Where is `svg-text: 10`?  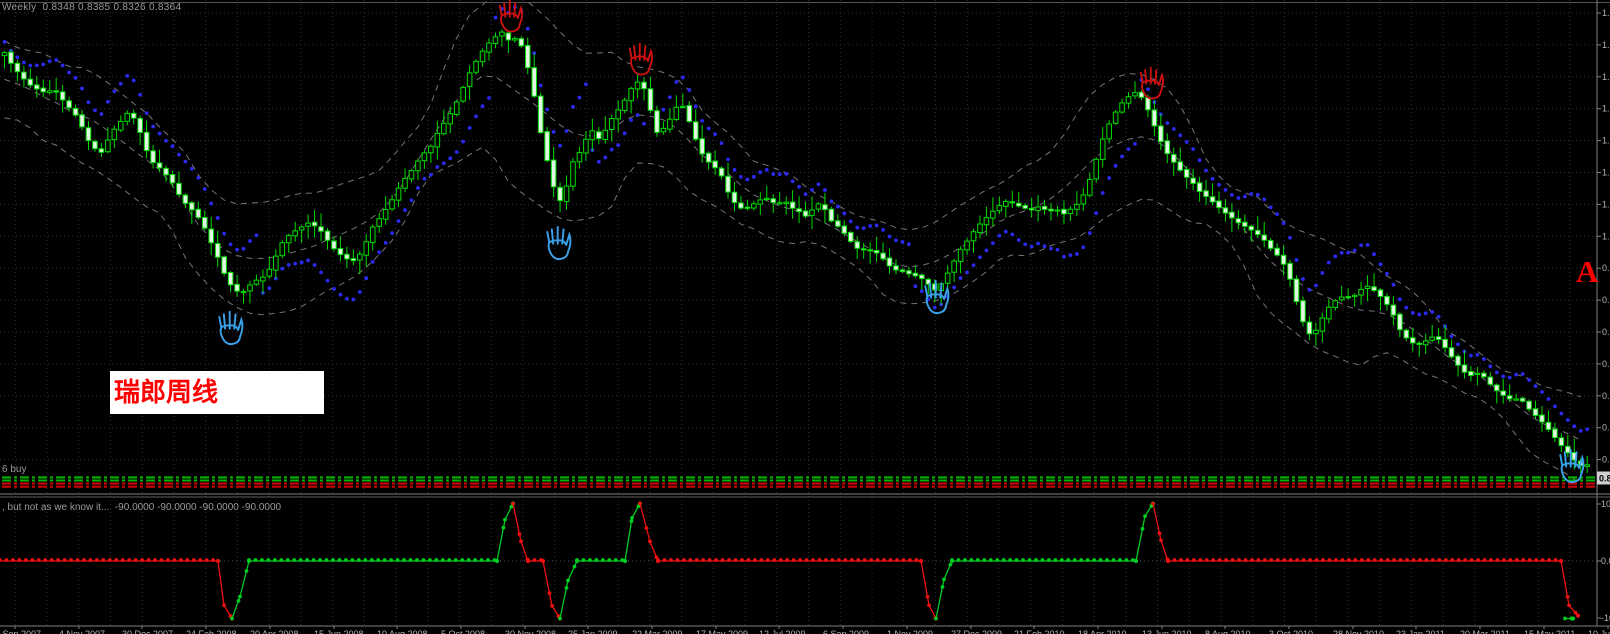
svg-text: 10 is located at coordinates (1605, 504).